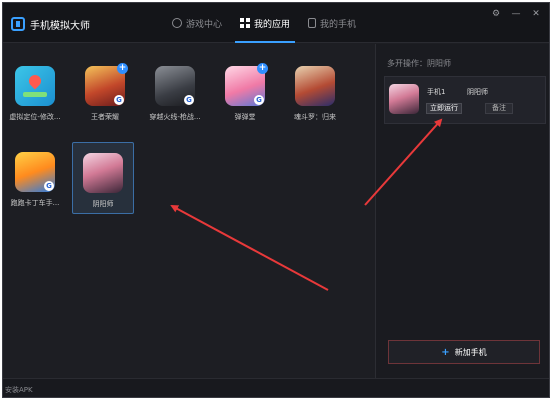 The width and height of the screenshot is (553, 401). Describe the element at coordinates (60, 26) in the screenshot. I see `app-title: 手机模拟大师` at that location.